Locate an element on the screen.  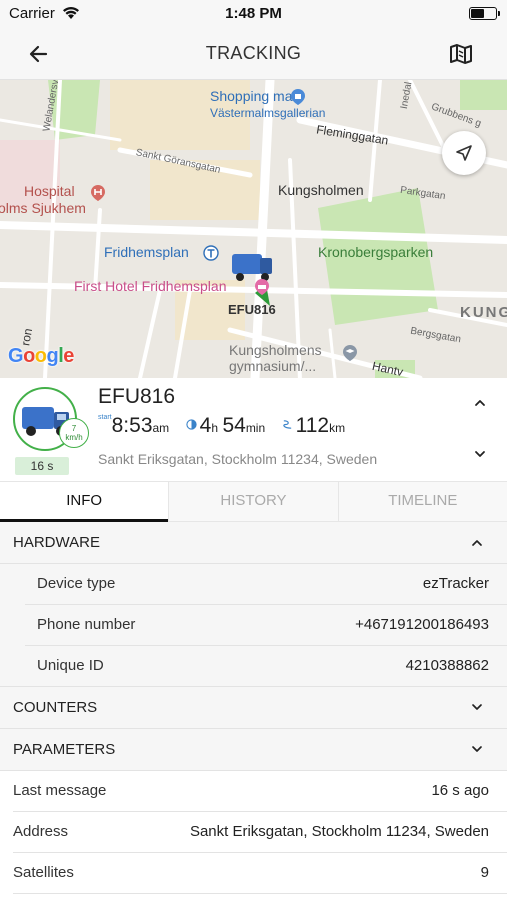
map-label-first-hotel: First Hotel Fridhemsplan is located at coordinates (150, 286).